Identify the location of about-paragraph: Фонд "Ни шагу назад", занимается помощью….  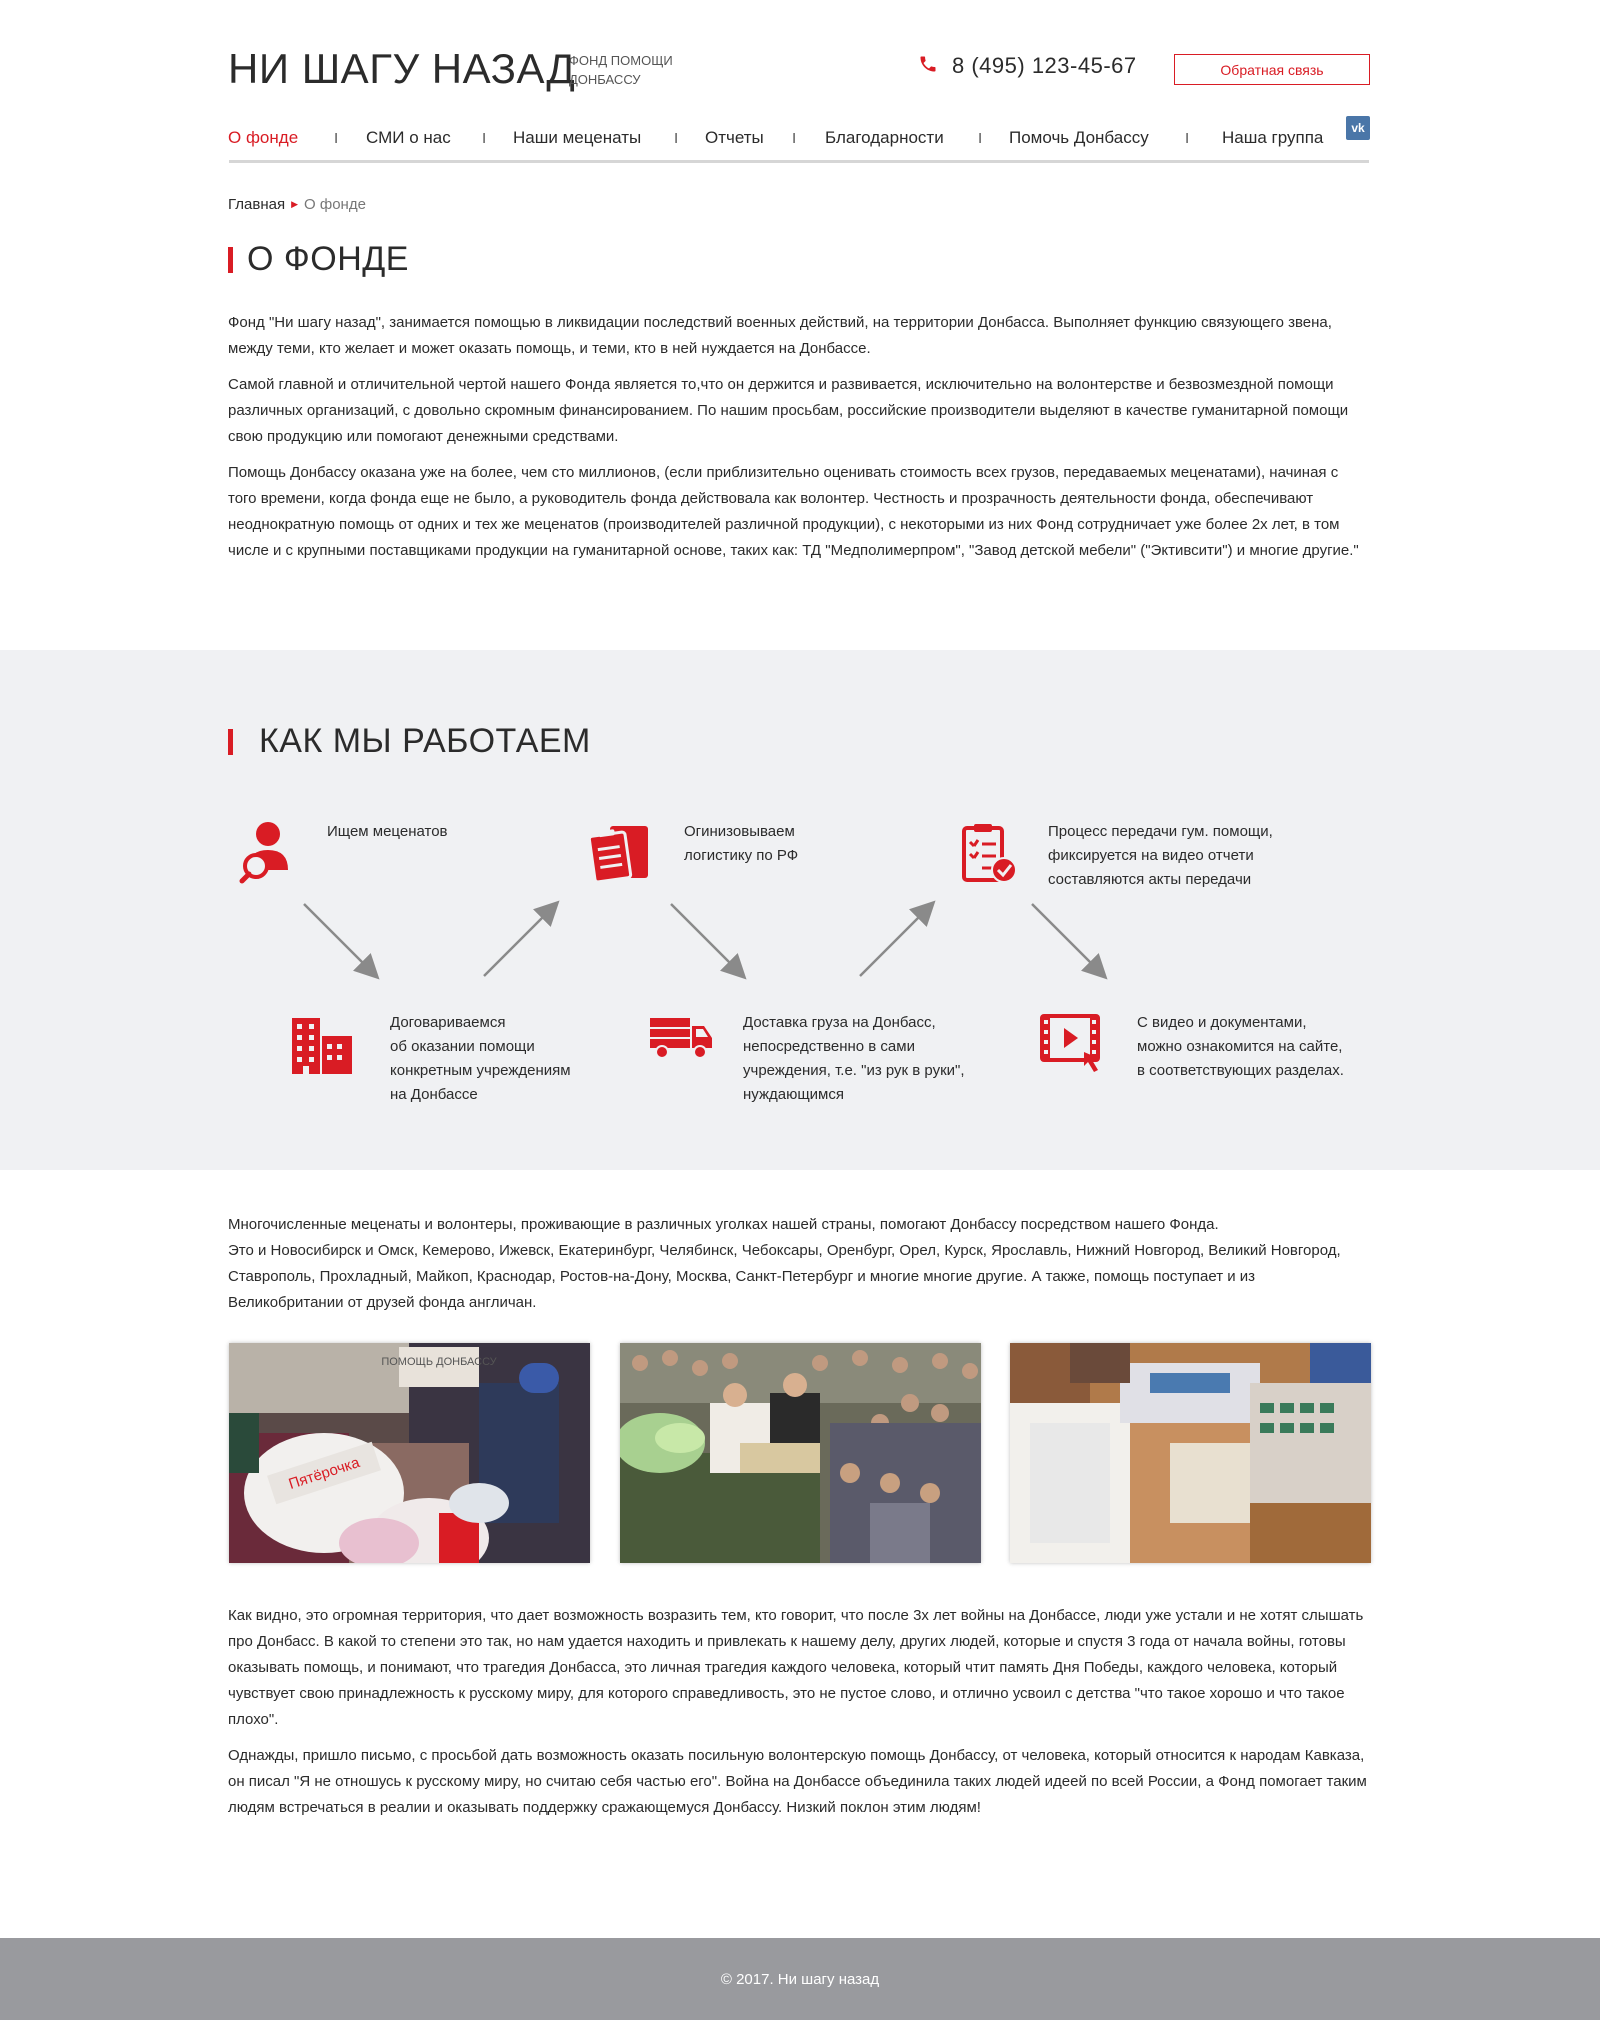
(780, 335).